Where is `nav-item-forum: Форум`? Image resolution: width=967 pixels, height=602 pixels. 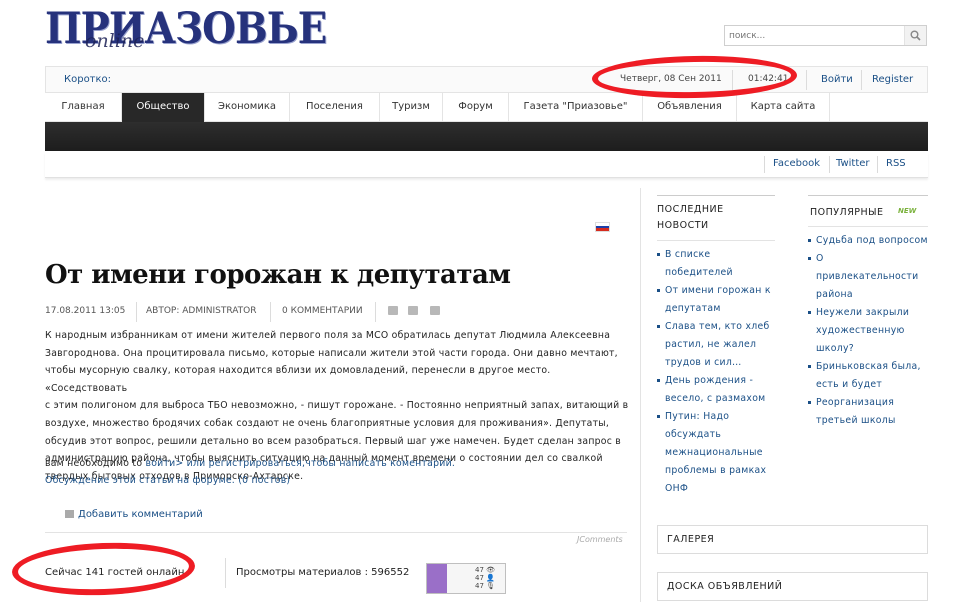
nav-item-forum: Форум is located at coordinates (476, 107).